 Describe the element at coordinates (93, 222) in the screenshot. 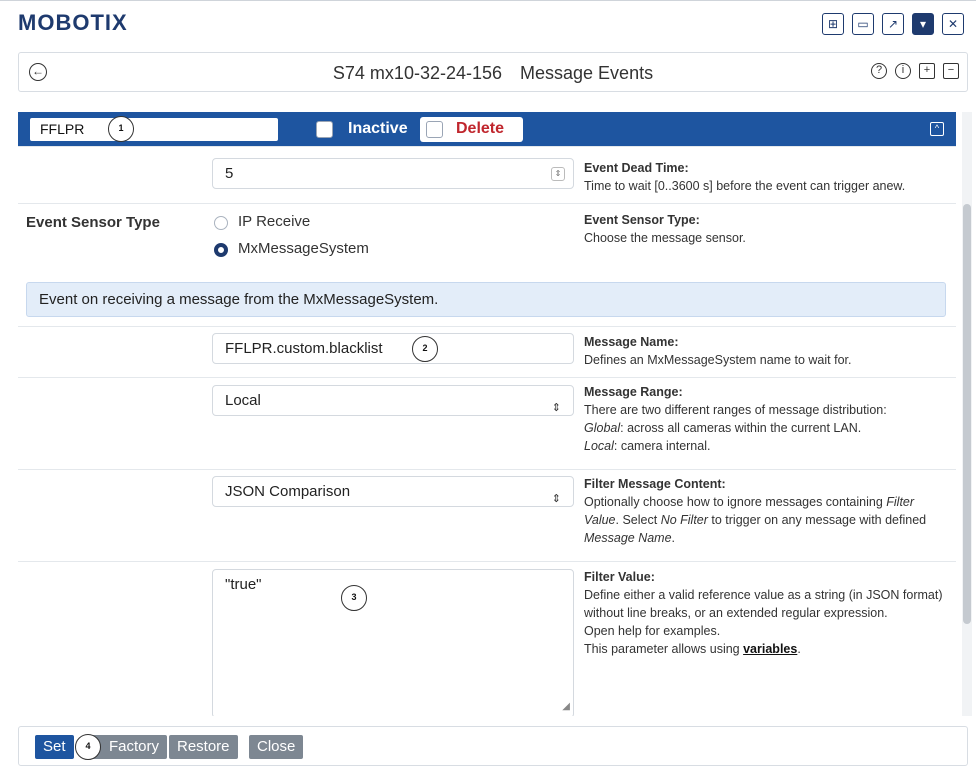

I see `sensor-type-label: Event Sensor Type` at that location.